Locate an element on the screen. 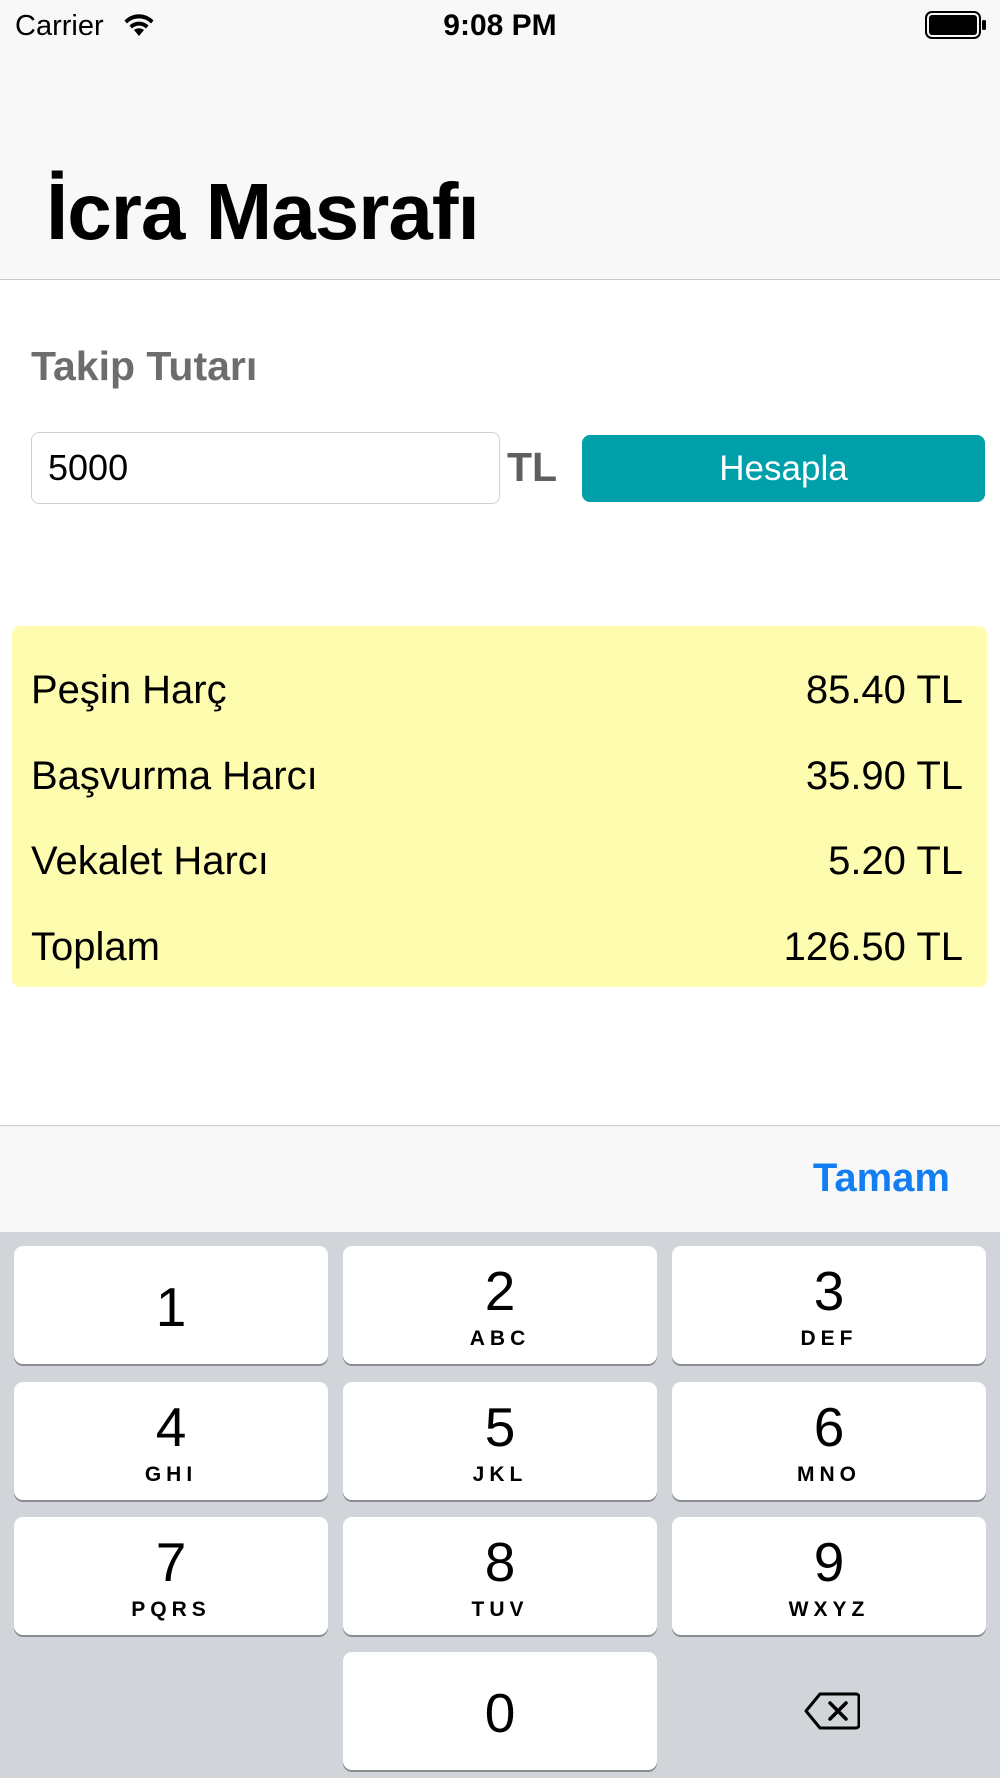  keyboard-toolbar: Tamam is located at coordinates (500, 1178).